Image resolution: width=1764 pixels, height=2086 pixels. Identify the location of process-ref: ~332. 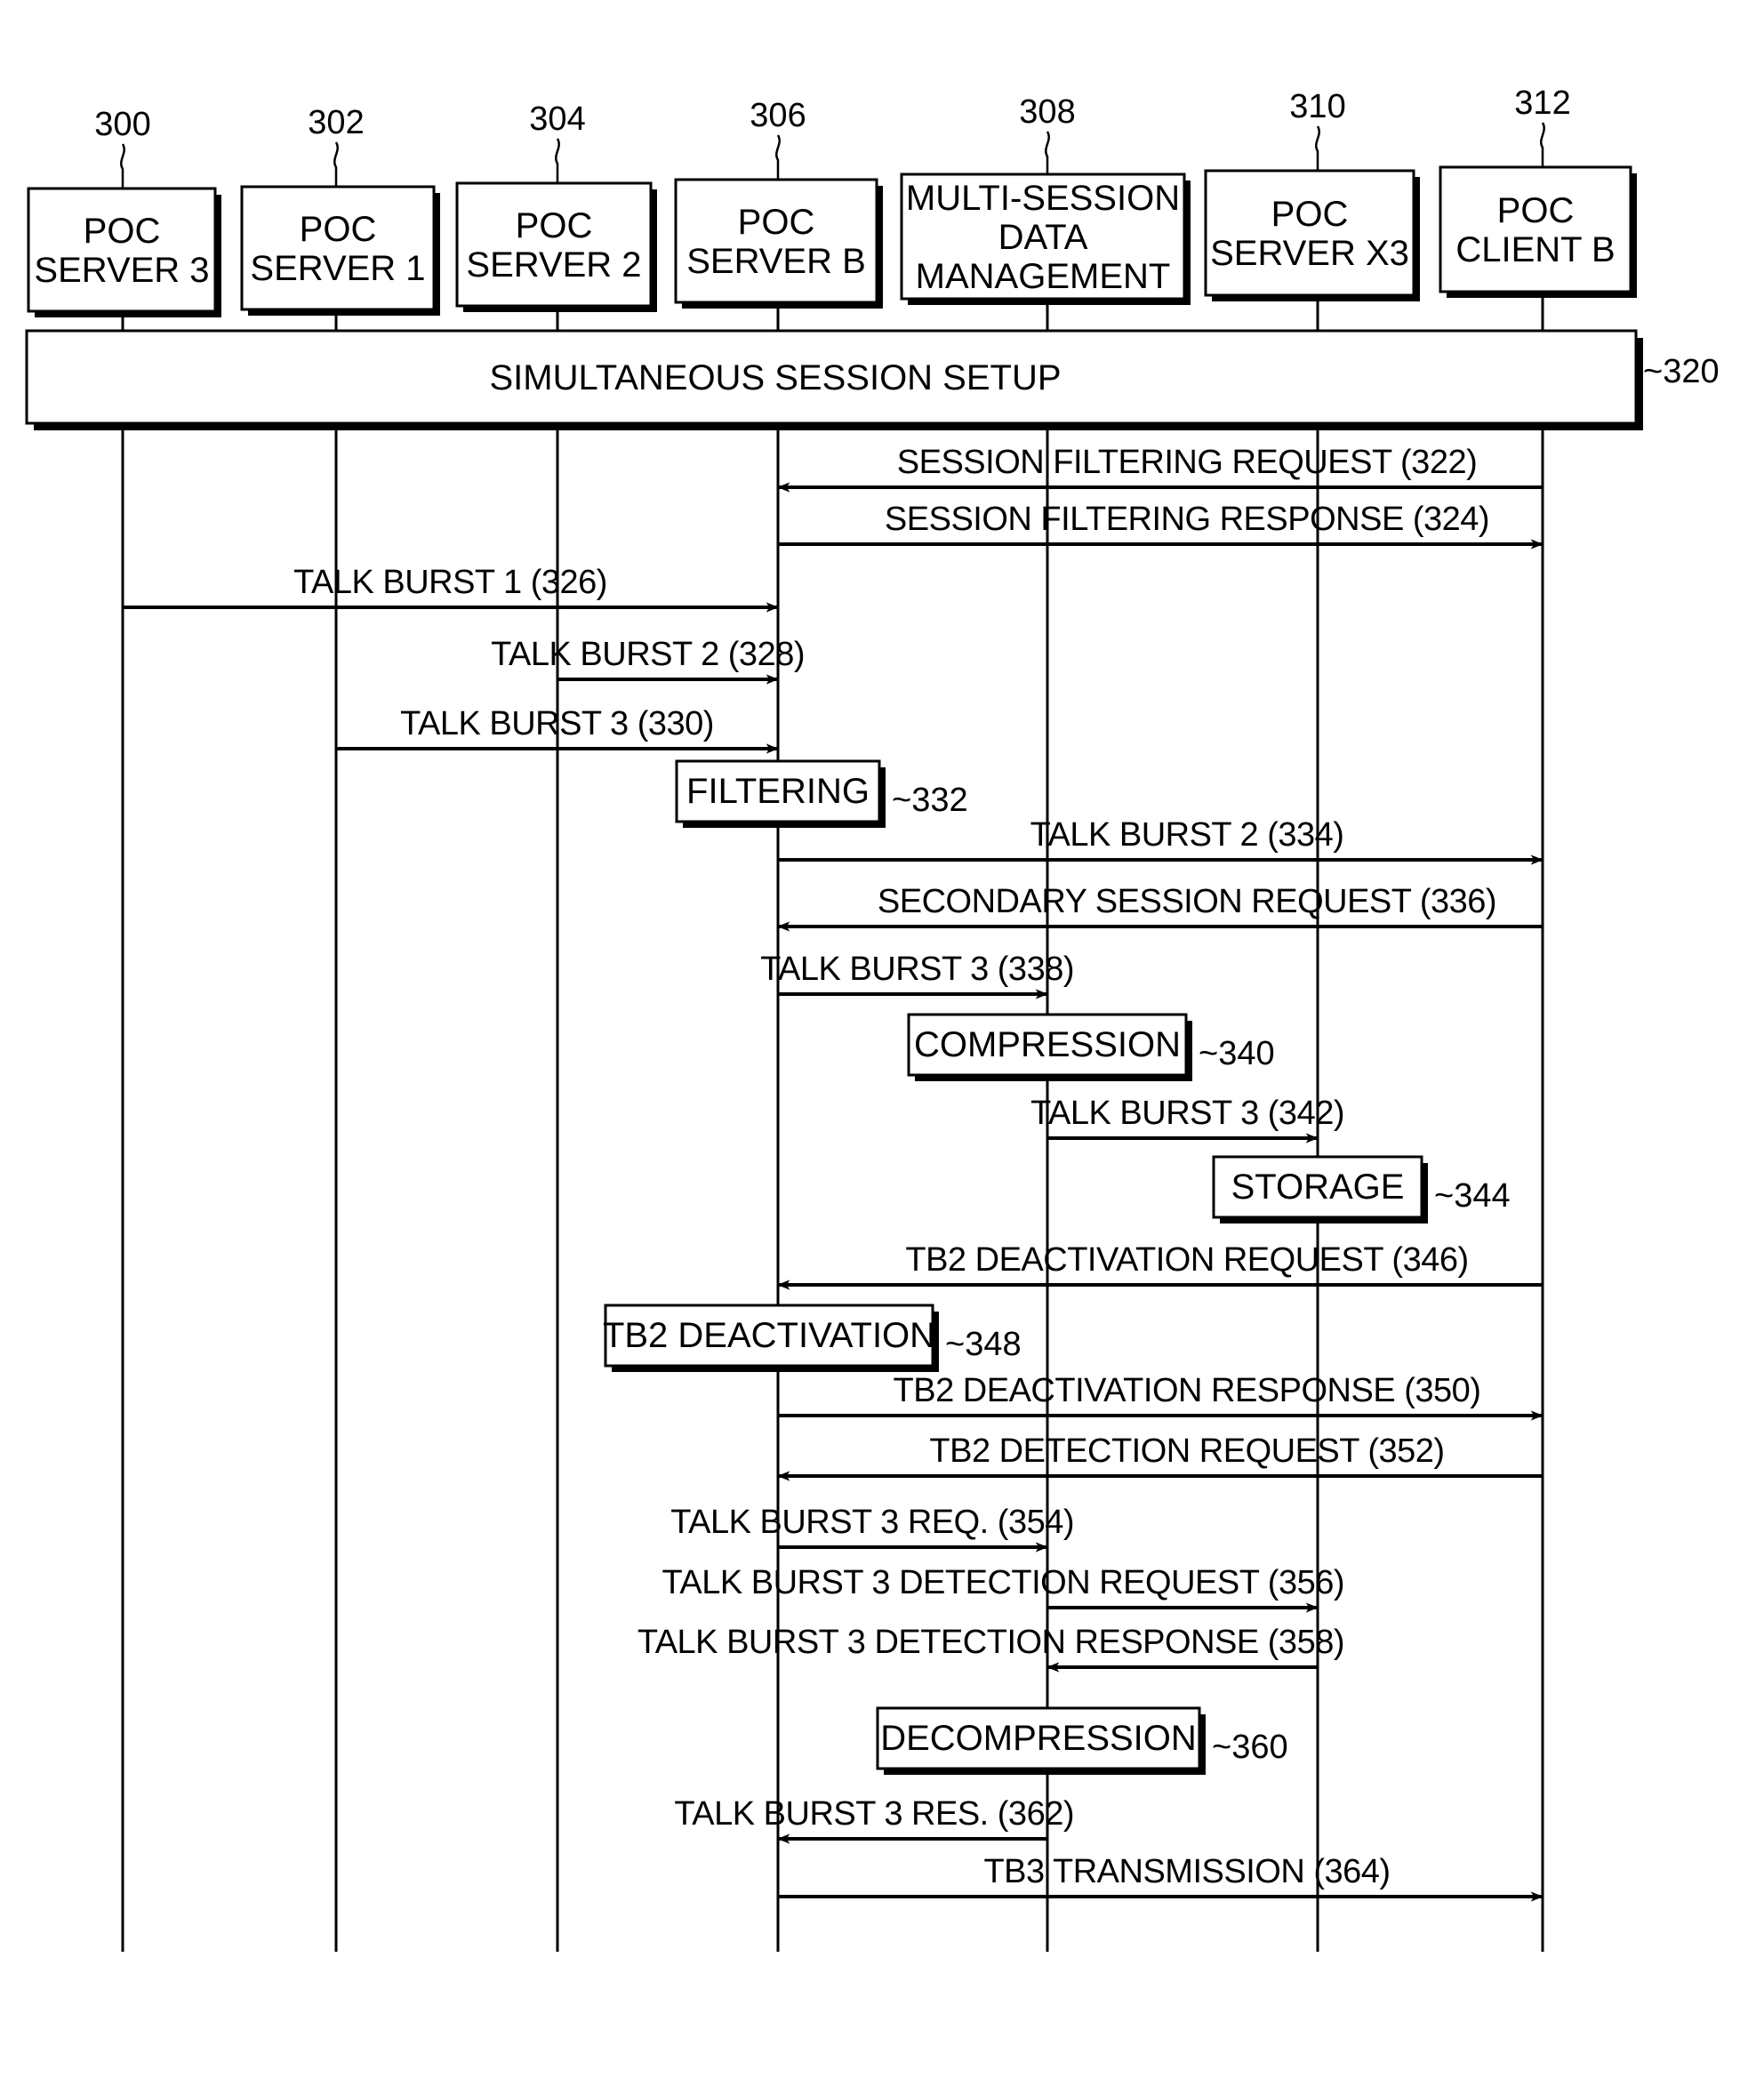
(930, 801).